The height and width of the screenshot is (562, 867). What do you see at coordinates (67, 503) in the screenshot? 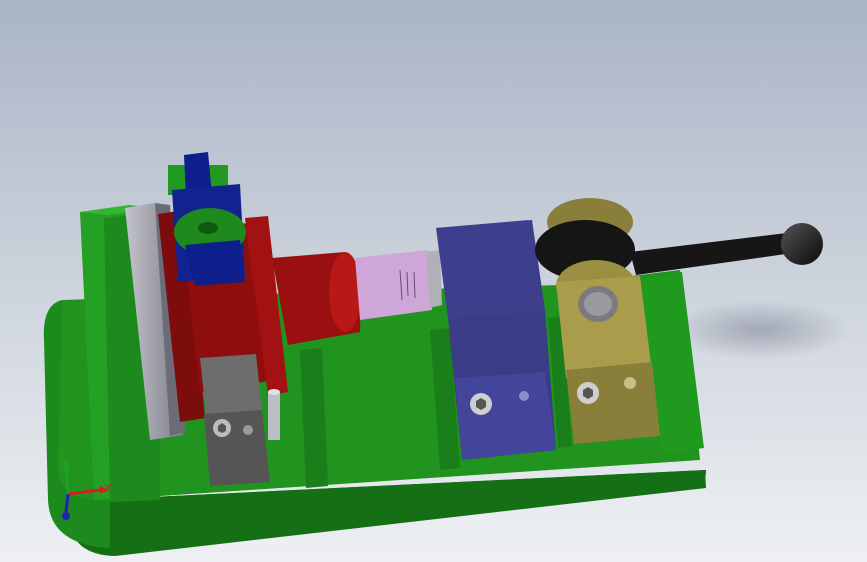
I see `triad-z-axis` at bounding box center [67, 503].